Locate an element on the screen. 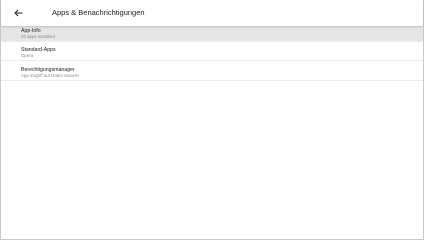 This screenshot has height=240, width=424. item-subtitle: 20 apps installiert is located at coordinates (38, 36).